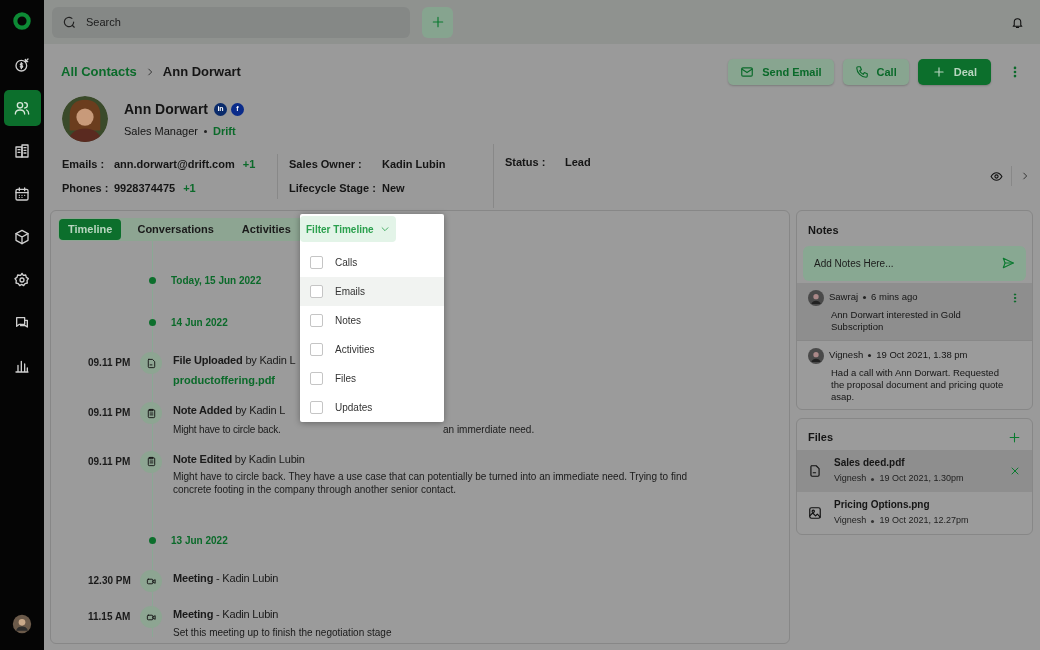 The width and height of the screenshot is (1040, 650). What do you see at coordinates (430, 483) in the screenshot?
I see `event-text: Might have to circle back. They have a use case that can potentially be turned into an immediate need. Trying to find concrete footing in the company through another senior contact.` at bounding box center [430, 483].